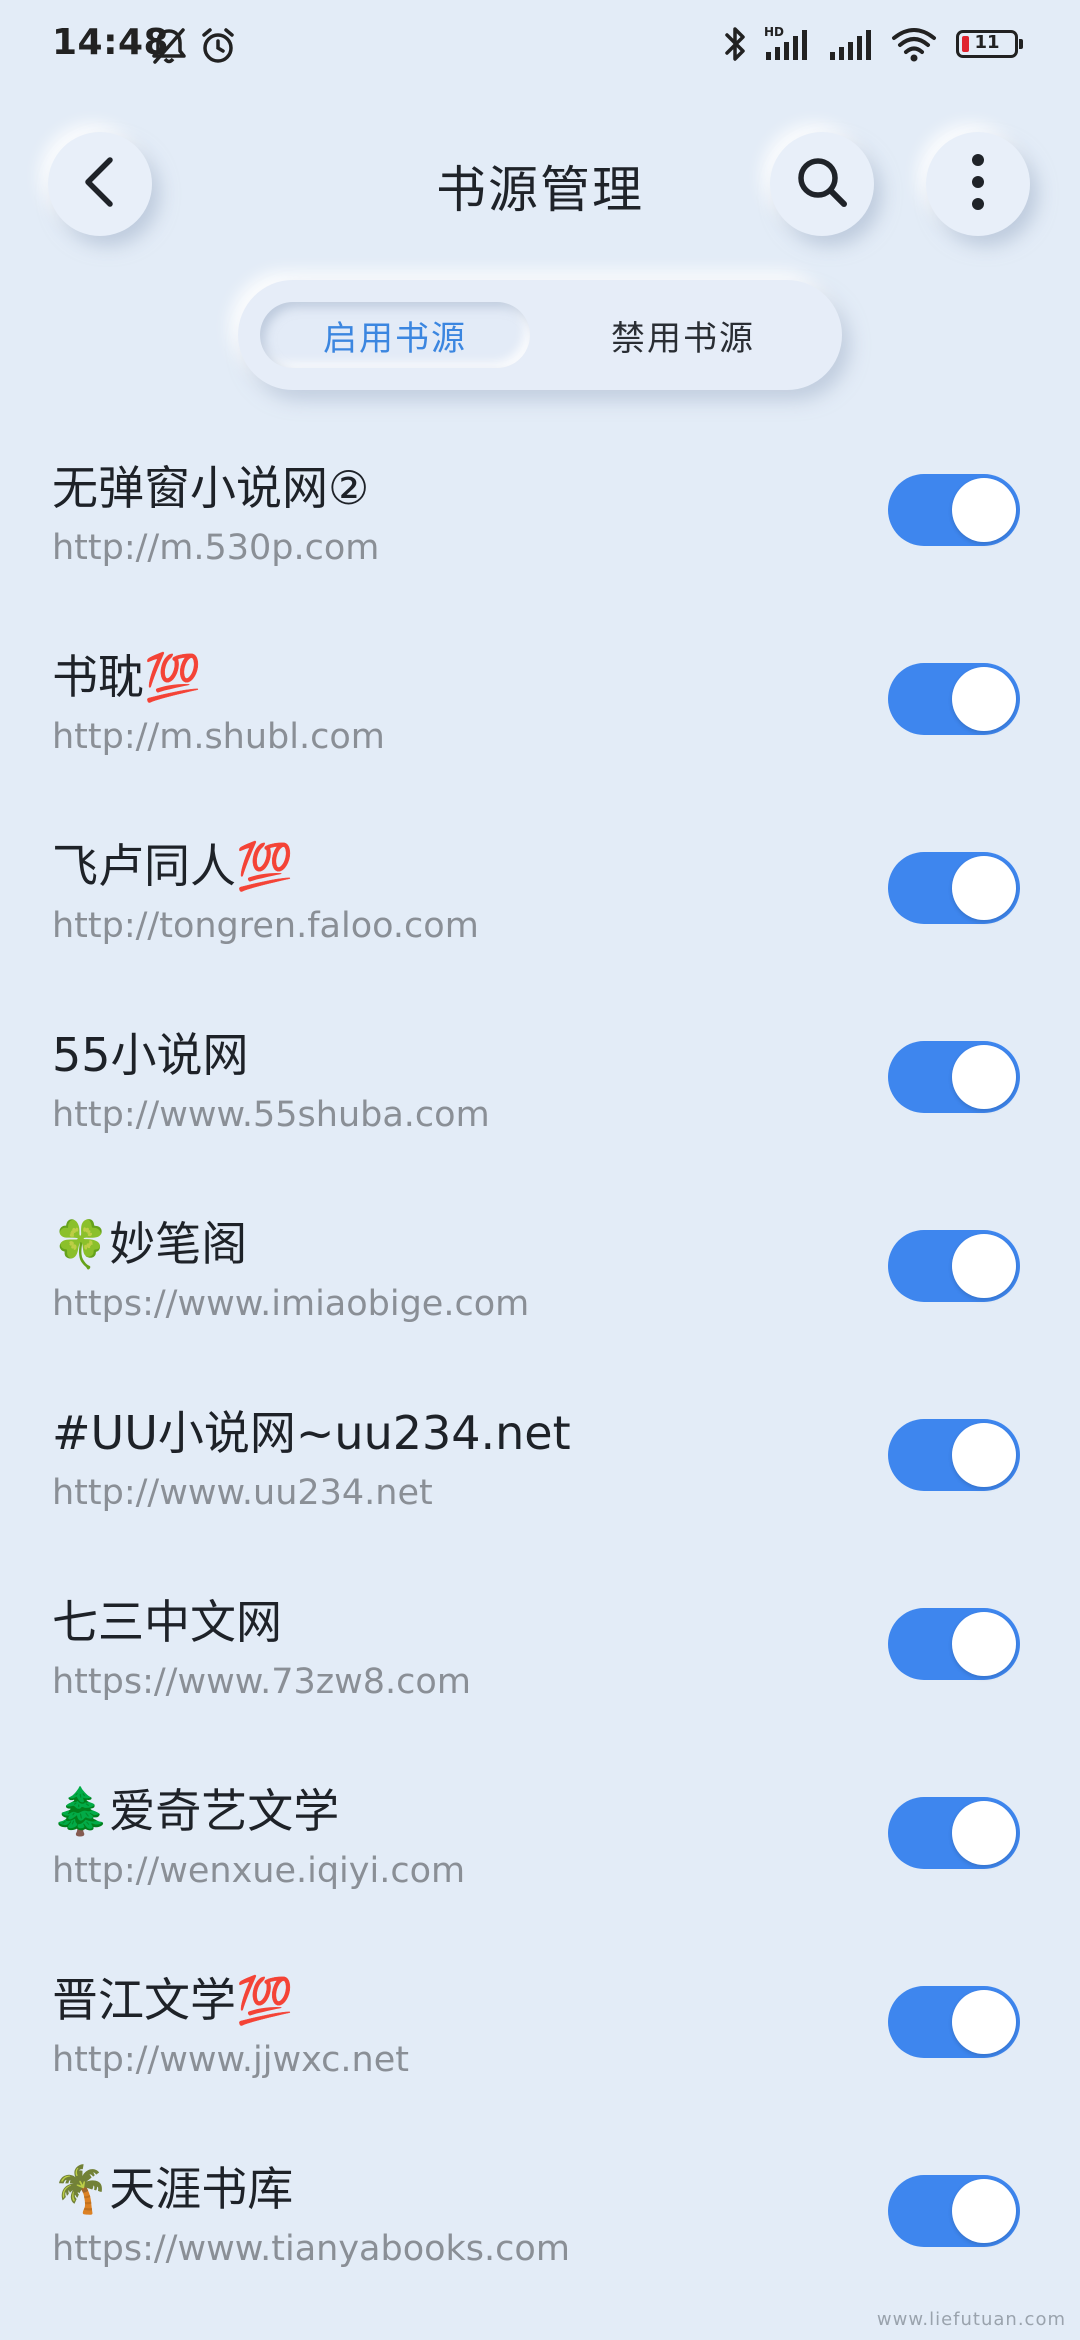 This screenshot has height=2340, width=1080. I want to click on more-options-button, so click(978, 184).